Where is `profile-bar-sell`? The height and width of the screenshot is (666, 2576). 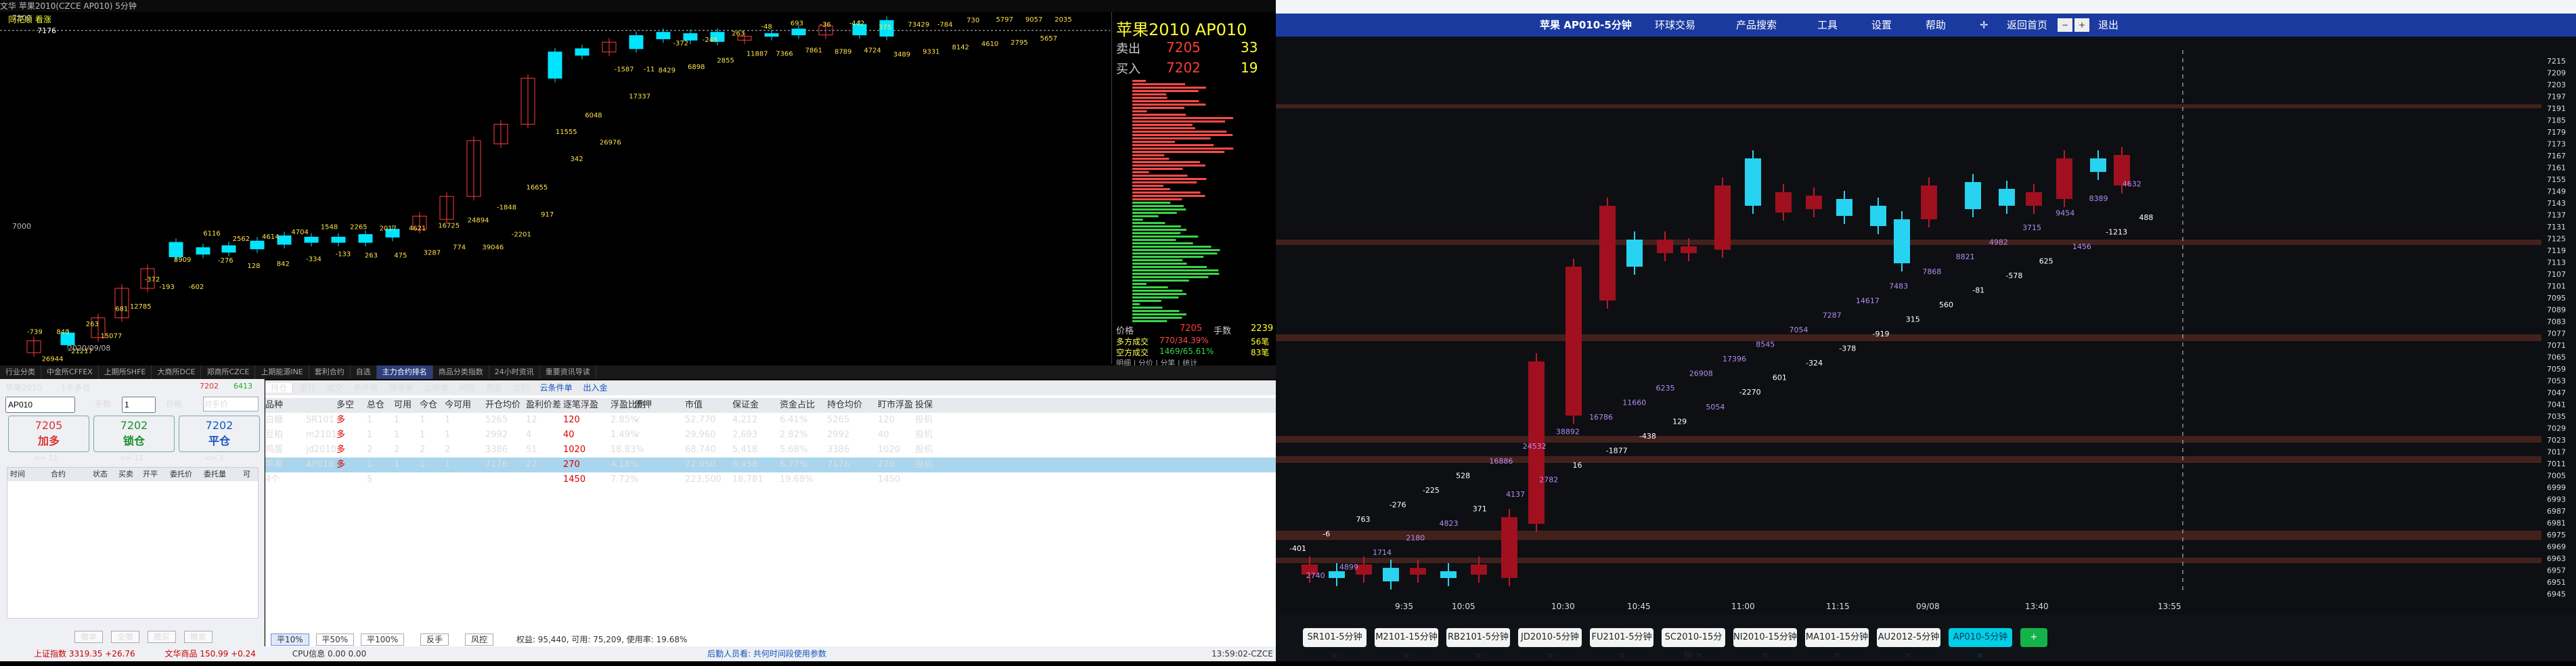
profile-bar-sell is located at coordinates (1157, 199).